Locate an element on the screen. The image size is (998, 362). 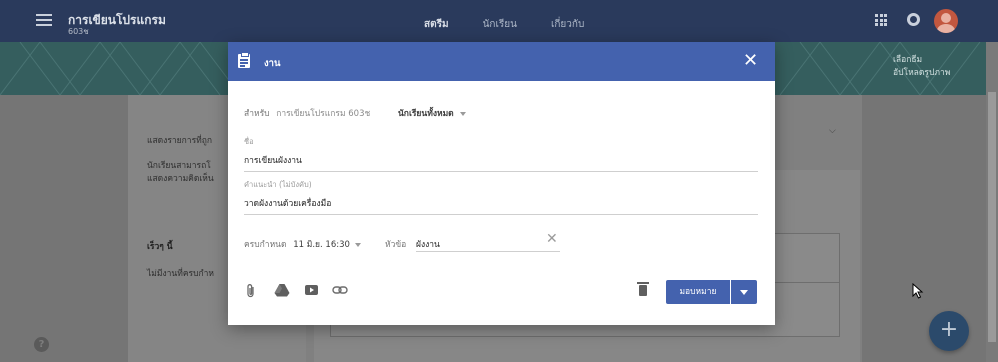
assignment-icon is located at coordinates (244, 60).